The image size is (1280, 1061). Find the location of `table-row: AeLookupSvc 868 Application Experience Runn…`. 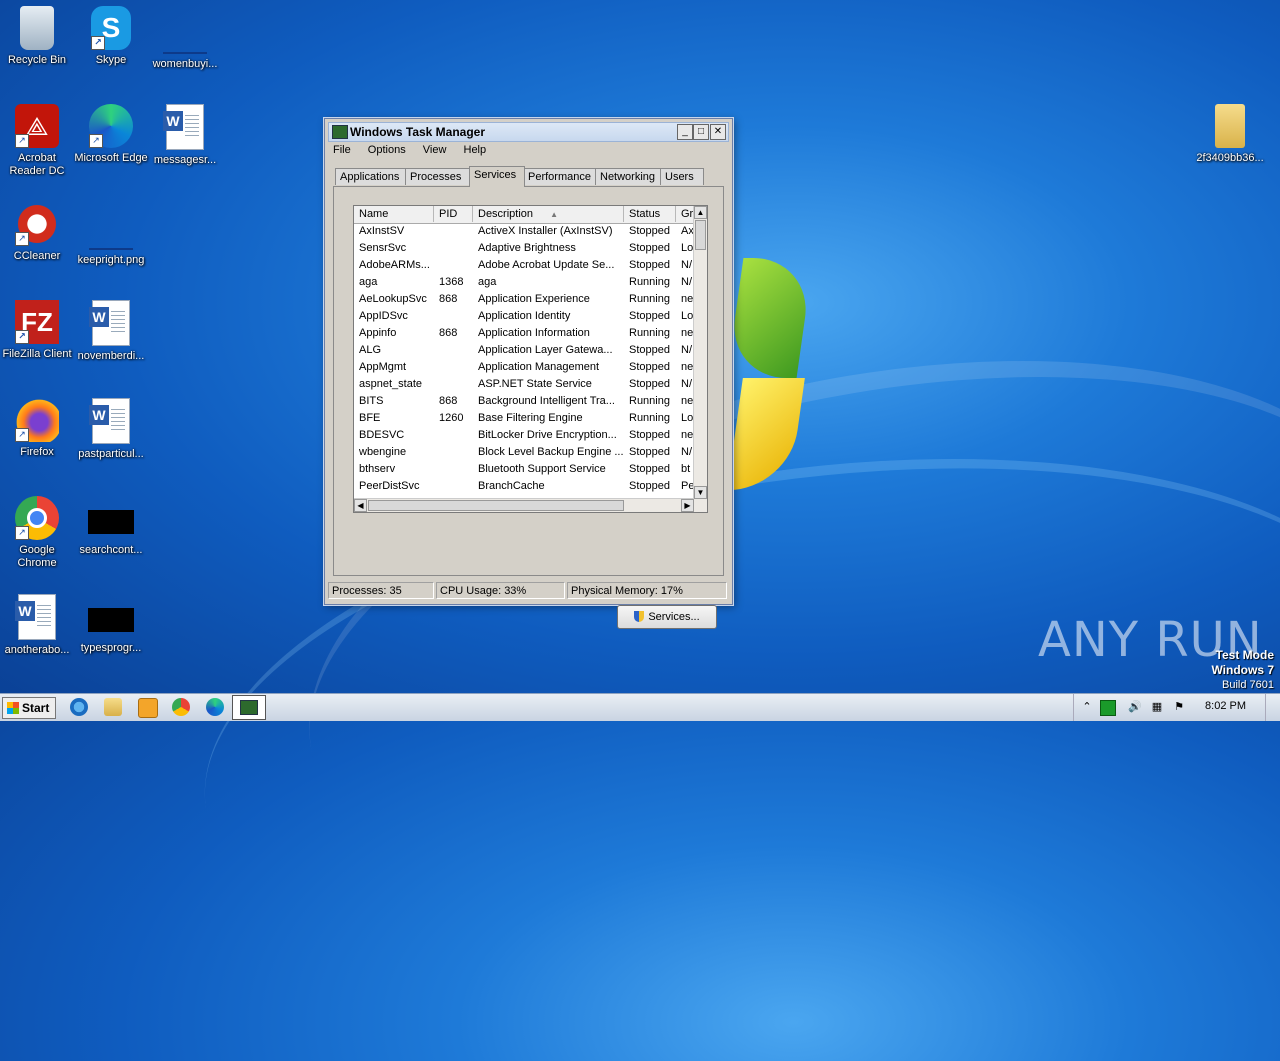

table-row: AeLookupSvc 868 Application Experience Runn… is located at coordinates (524, 299).